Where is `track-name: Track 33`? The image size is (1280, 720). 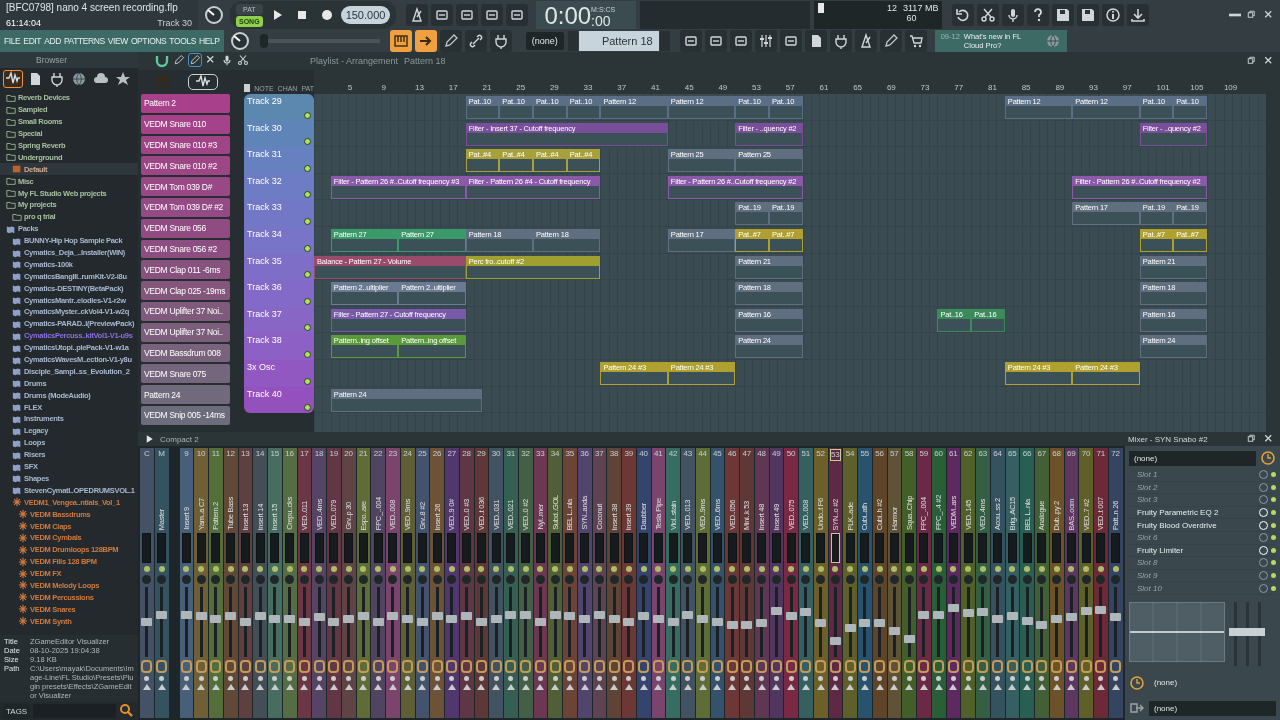 track-name: Track 33 is located at coordinates (264, 207).